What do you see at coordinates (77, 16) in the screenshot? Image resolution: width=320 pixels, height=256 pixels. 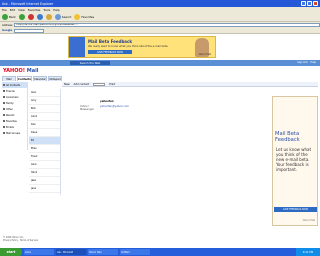 I see `star-icon` at bounding box center [77, 16].